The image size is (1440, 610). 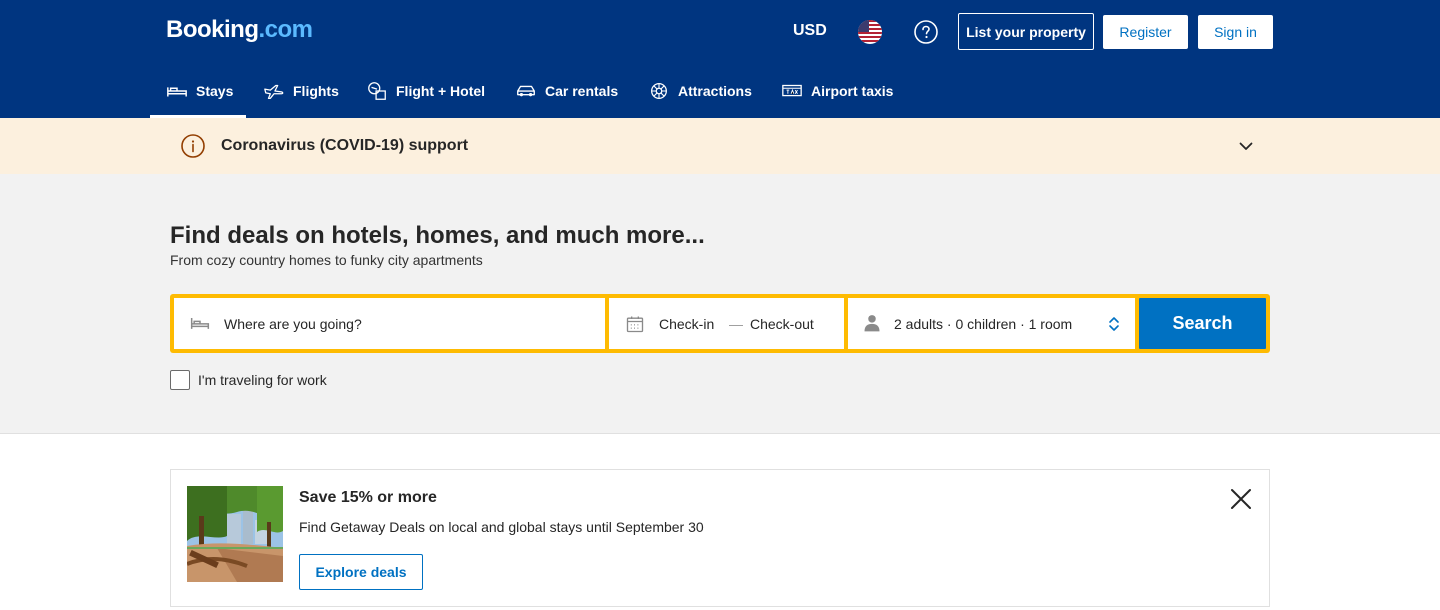 I want to click on taxi-icon, so click(x=792, y=90).